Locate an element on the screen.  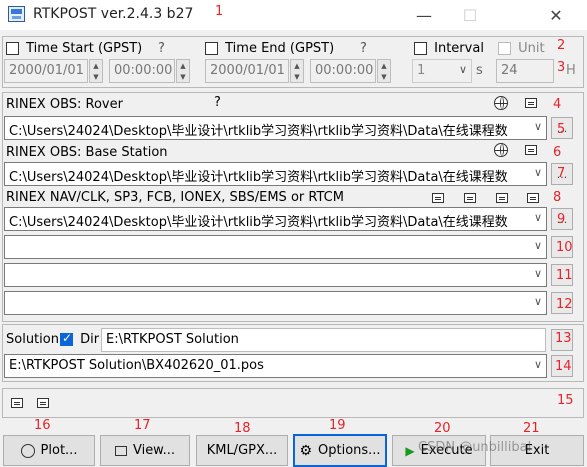
unit-checkbox is located at coordinates (504, 48).